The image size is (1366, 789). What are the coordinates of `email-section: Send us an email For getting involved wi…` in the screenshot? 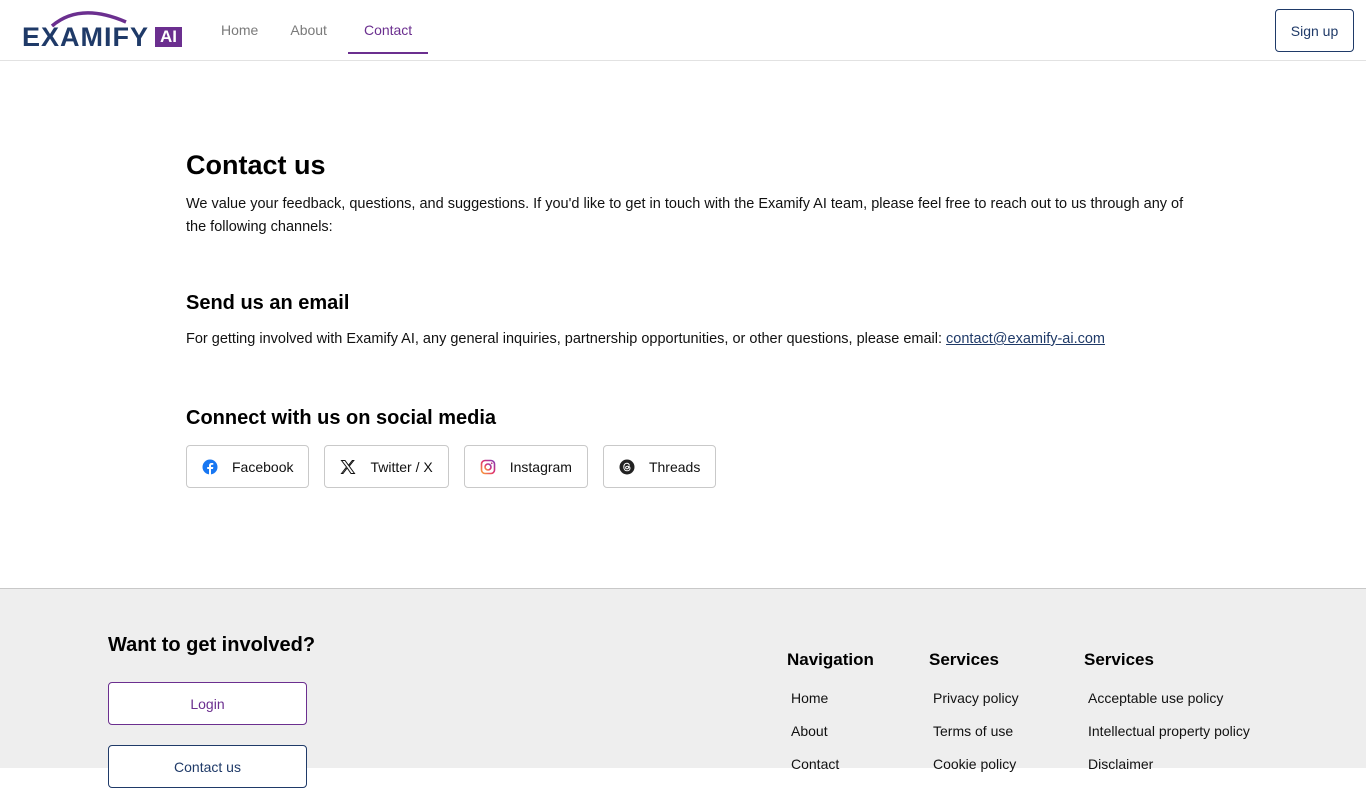 It's located at (686, 319).